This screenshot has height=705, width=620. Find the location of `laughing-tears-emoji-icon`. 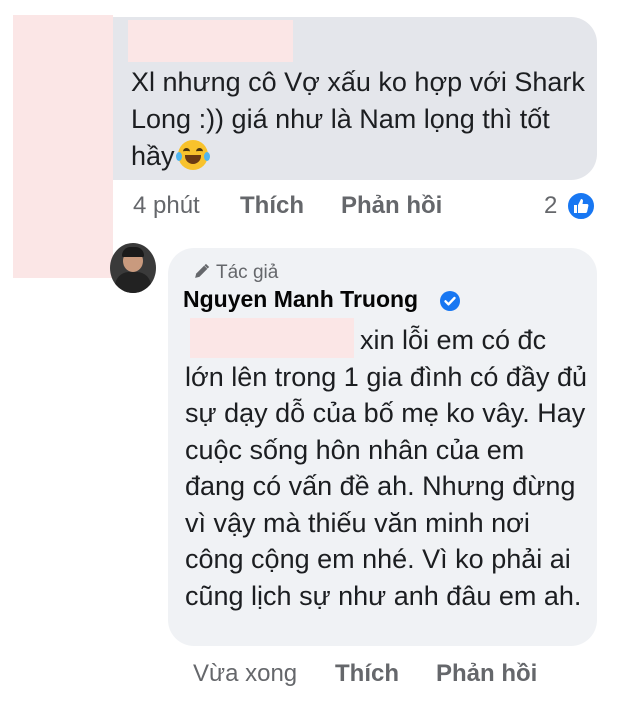

laughing-tears-emoji-icon is located at coordinates (192, 155).